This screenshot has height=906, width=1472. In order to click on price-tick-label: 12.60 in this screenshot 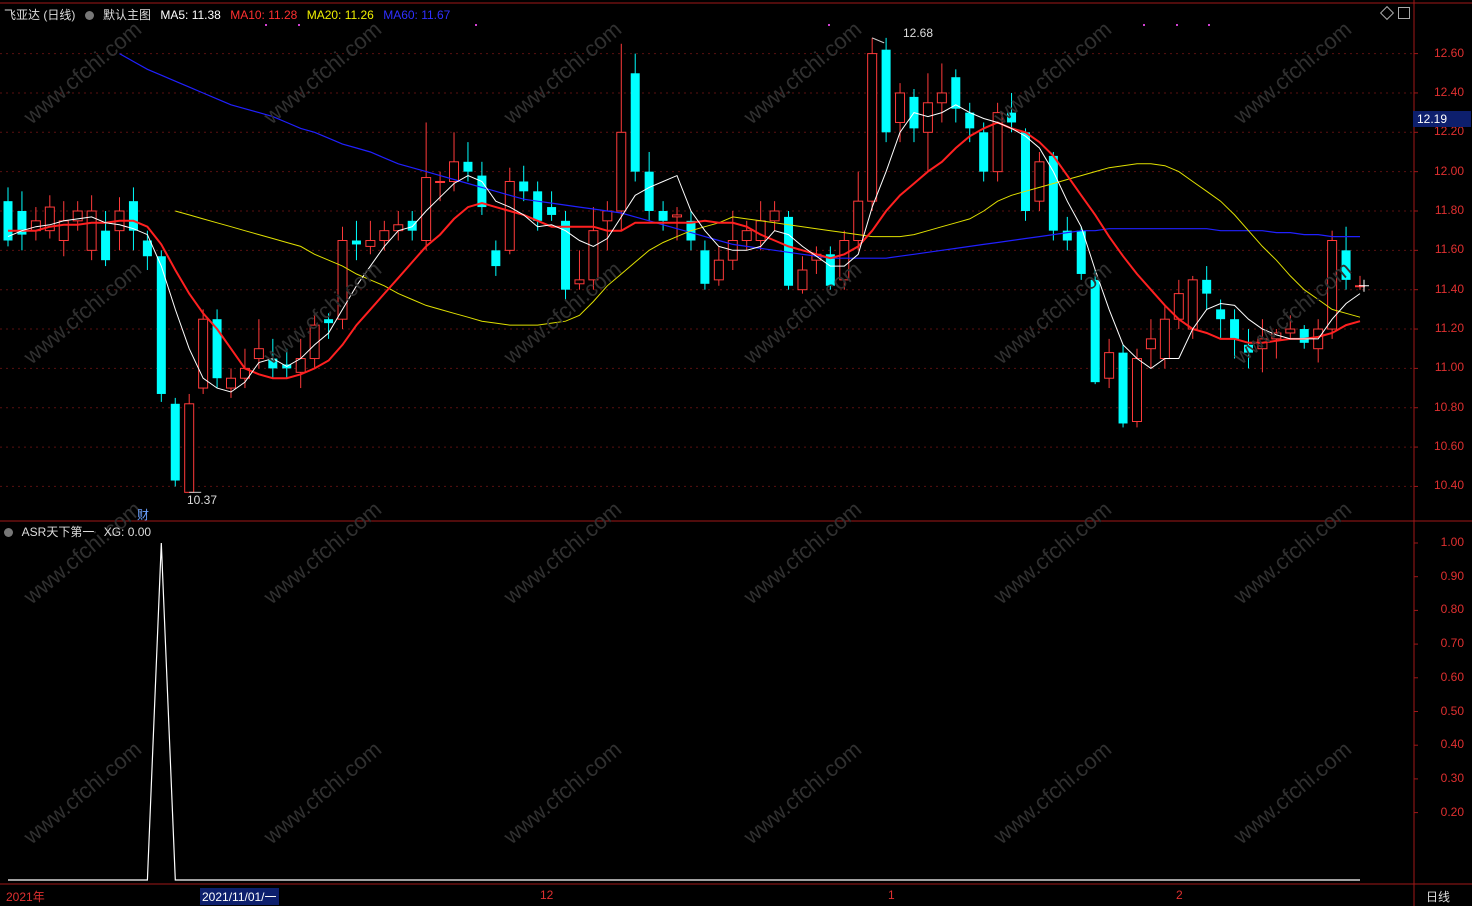, I will do `click(1448, 52)`.